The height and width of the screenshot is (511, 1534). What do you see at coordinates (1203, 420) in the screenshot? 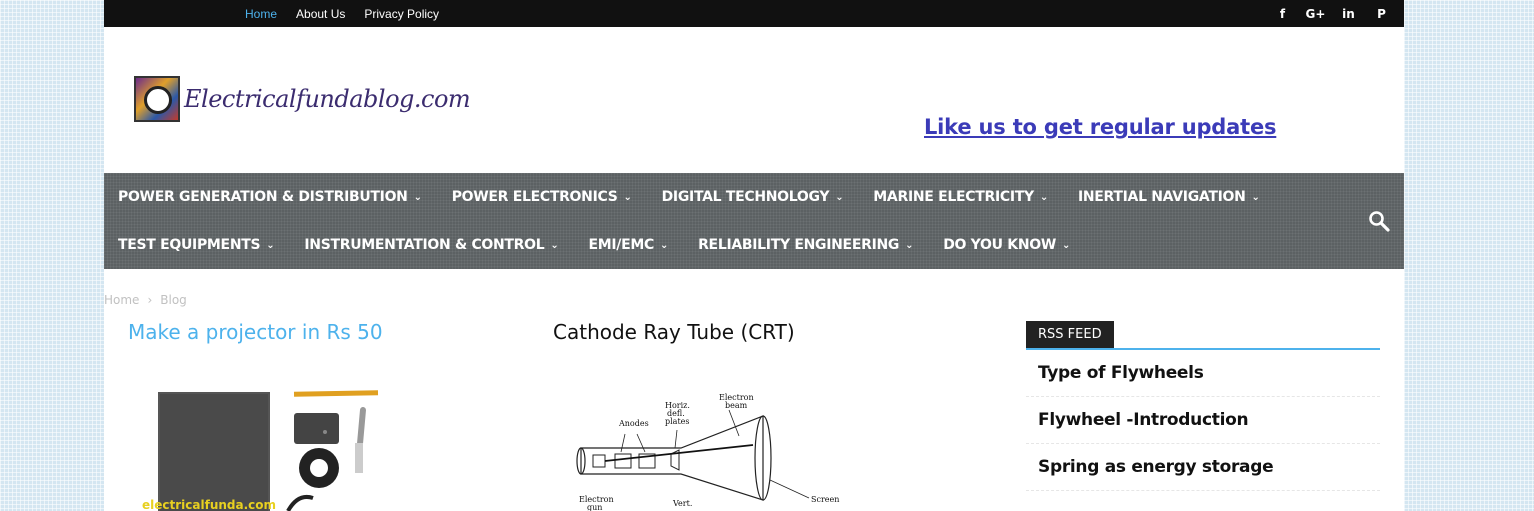
I see `rss-item: Flywheel -Introduction` at bounding box center [1203, 420].